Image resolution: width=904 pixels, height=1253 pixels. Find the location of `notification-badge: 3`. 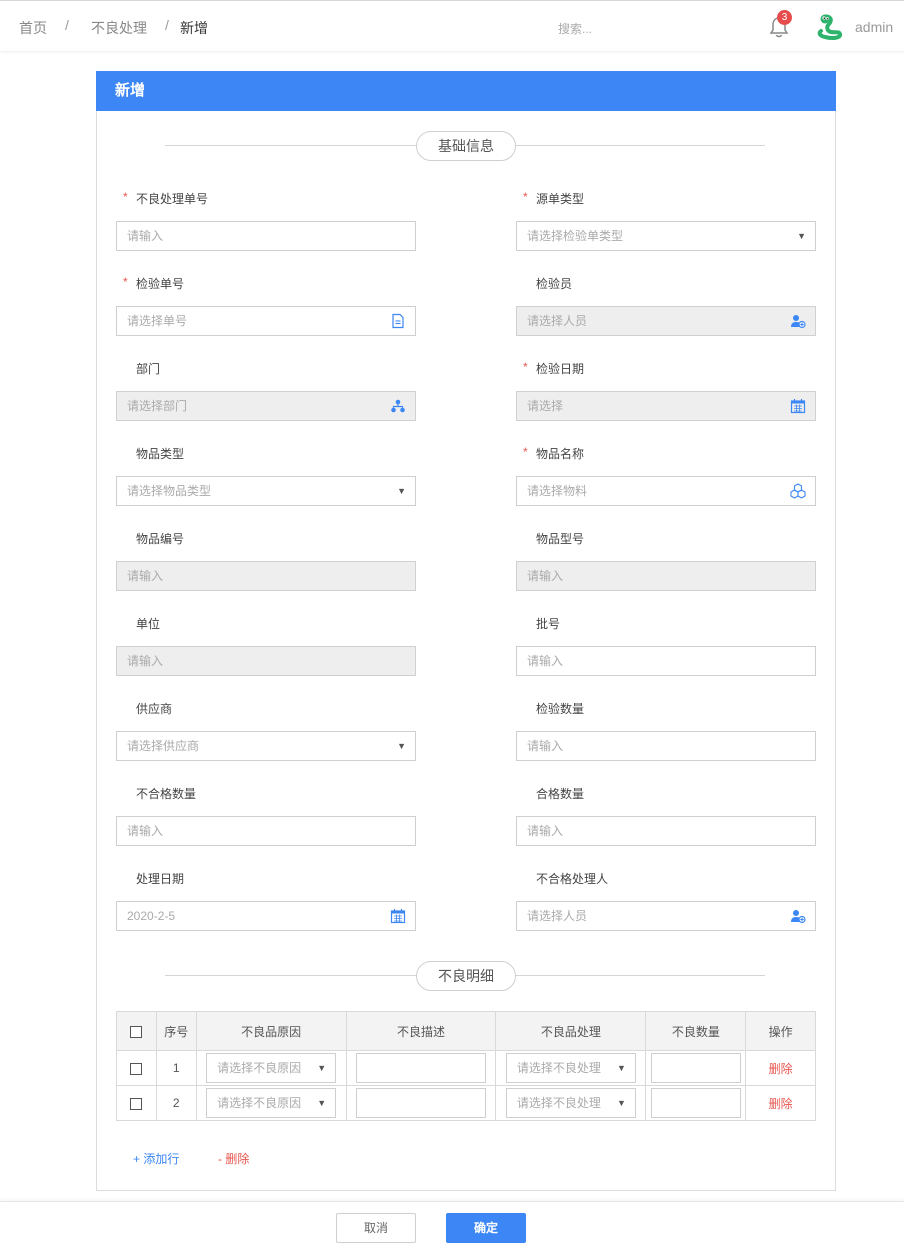

notification-badge: 3 is located at coordinates (784, 17).